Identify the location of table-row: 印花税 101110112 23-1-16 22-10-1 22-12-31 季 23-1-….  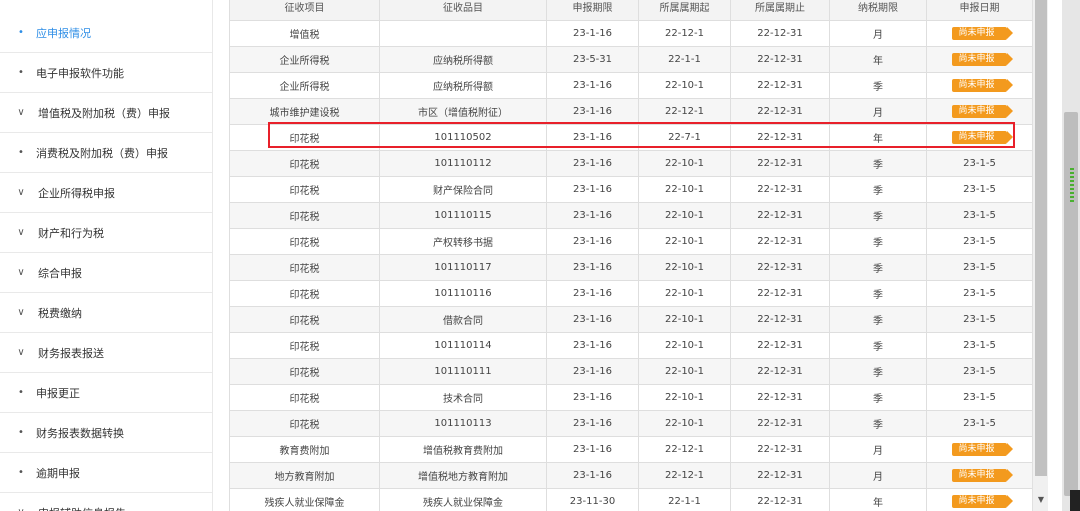
(630, 163).